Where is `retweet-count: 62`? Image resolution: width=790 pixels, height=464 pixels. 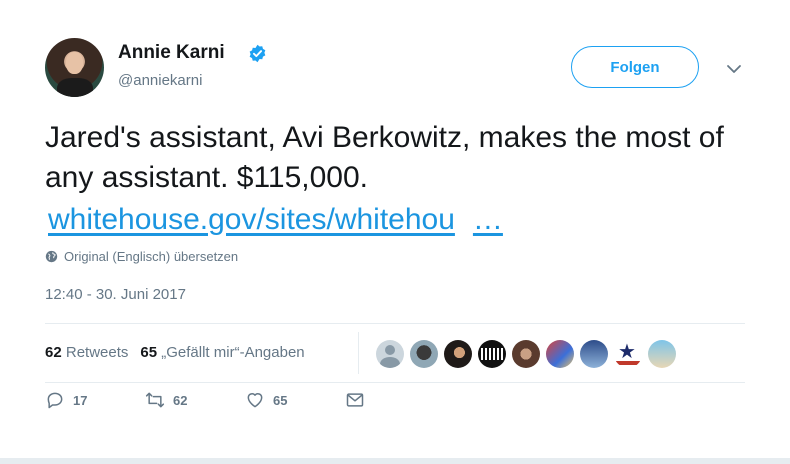
retweet-count: 62 is located at coordinates (180, 400).